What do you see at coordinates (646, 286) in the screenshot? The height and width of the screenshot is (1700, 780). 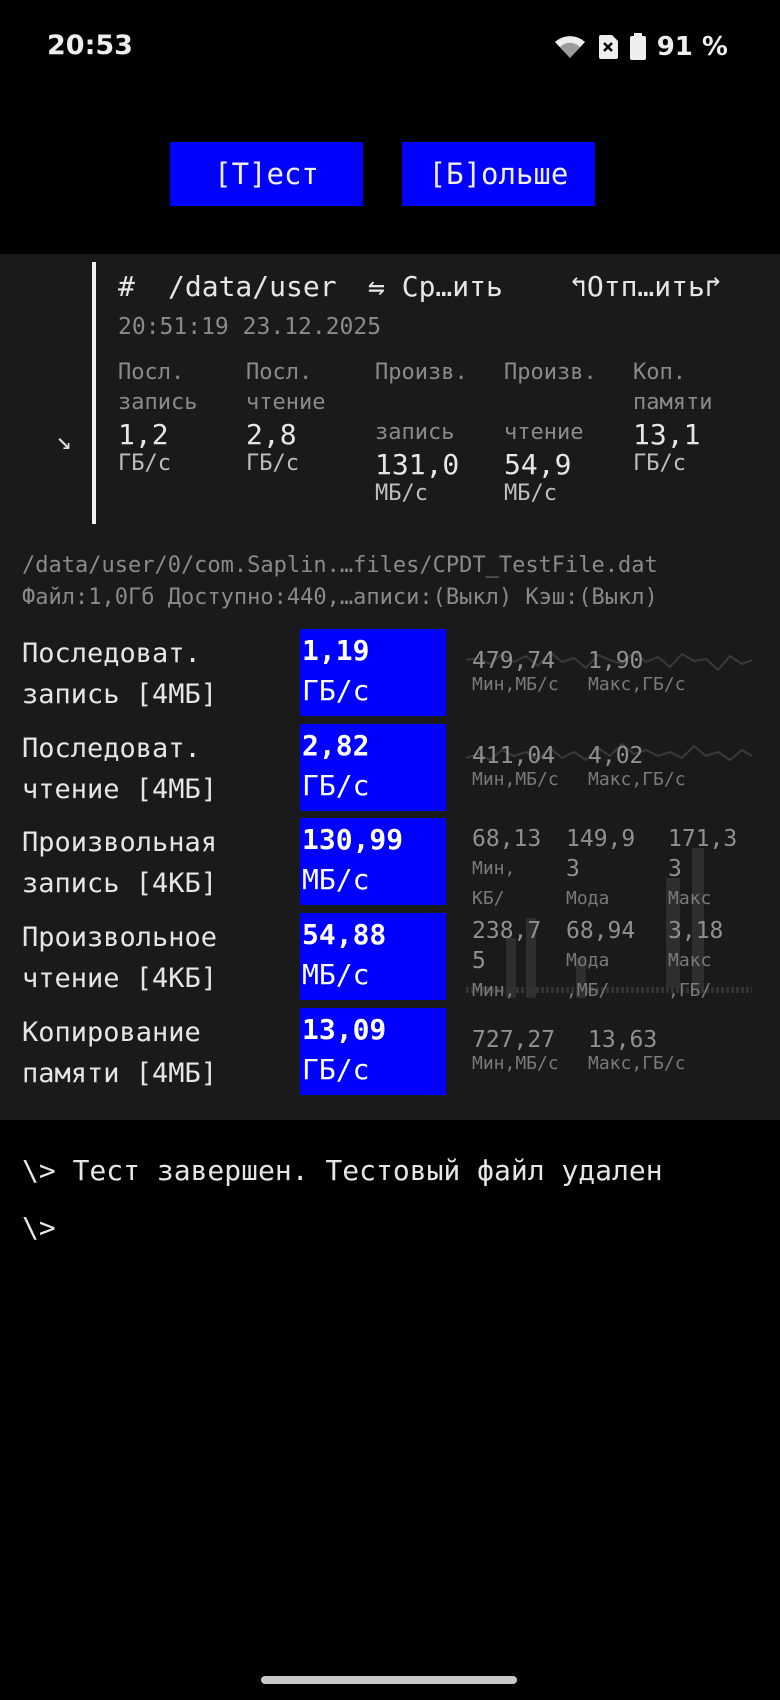 I see `send-button: ↰Отп…ить↱` at bounding box center [646, 286].